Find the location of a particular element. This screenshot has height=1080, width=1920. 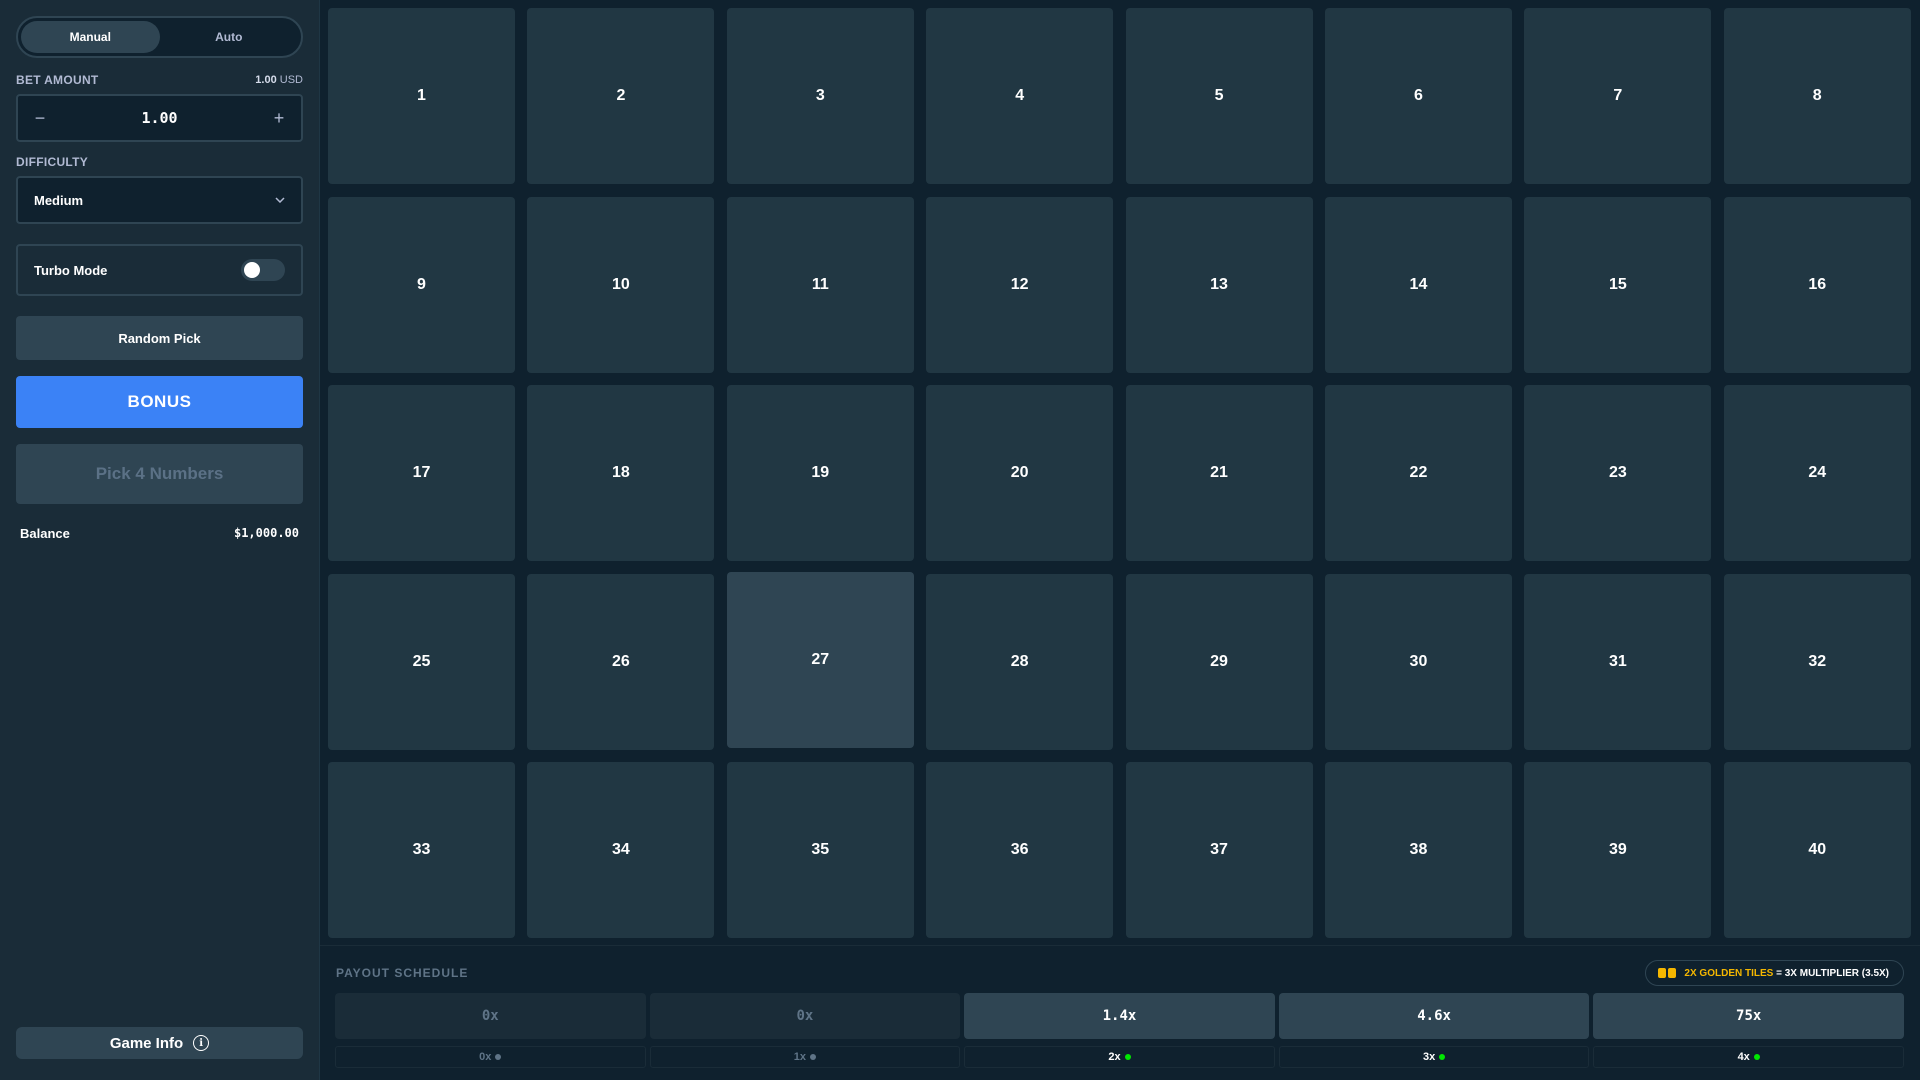

number-tile-9: 9 is located at coordinates (421, 284).